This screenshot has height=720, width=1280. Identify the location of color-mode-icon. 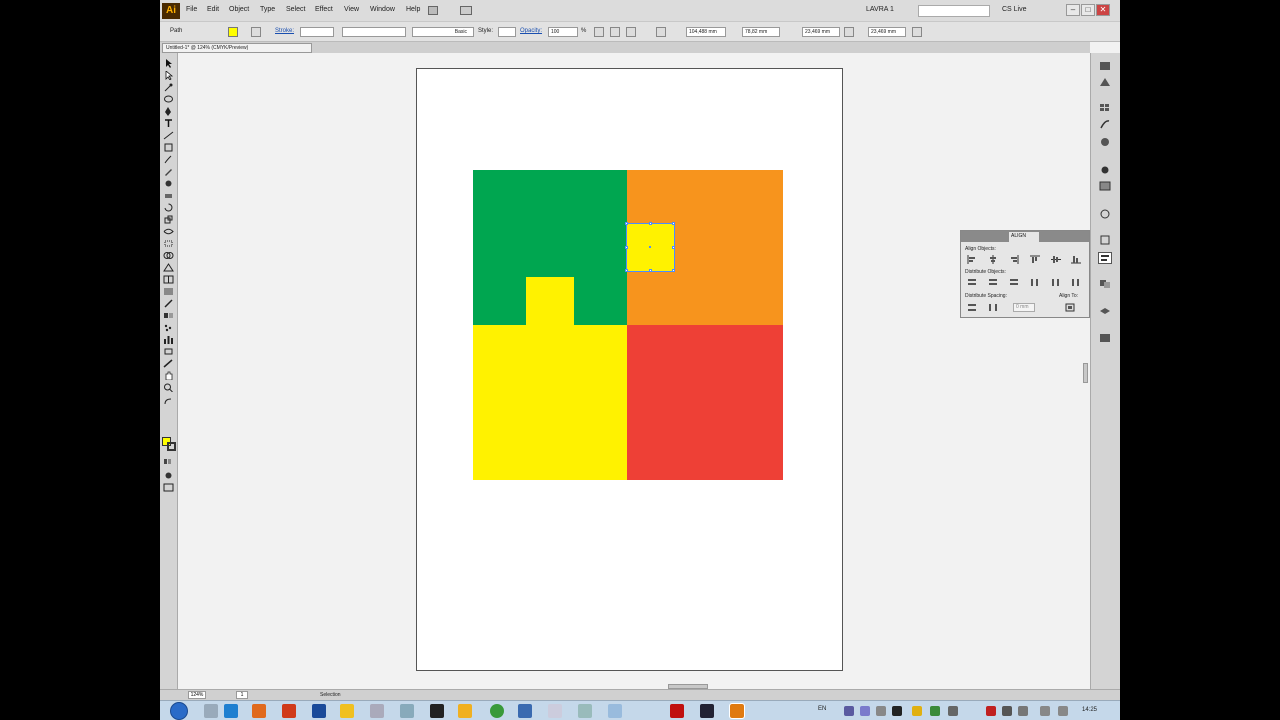
(168, 461).